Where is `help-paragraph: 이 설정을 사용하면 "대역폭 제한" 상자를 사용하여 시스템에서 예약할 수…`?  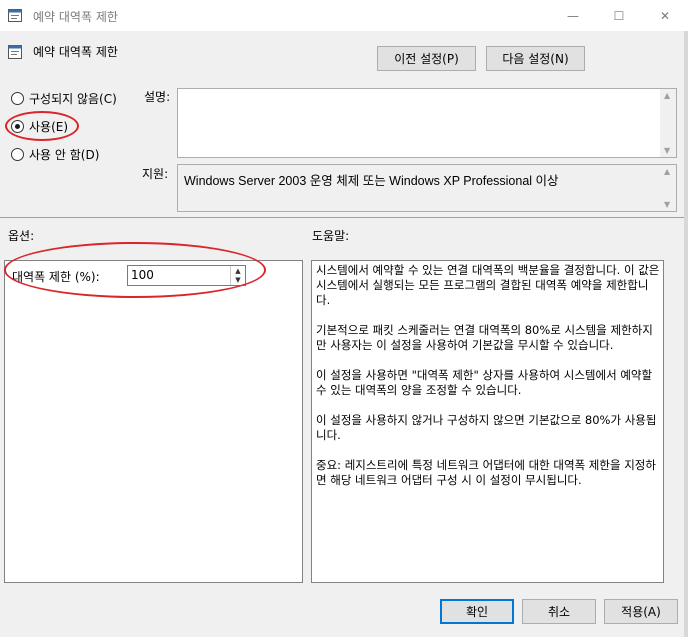
help-paragraph: 이 설정을 사용하면 "대역폭 제한" 상자를 사용하여 시스템에서 예약할 수… is located at coordinates (484, 382).